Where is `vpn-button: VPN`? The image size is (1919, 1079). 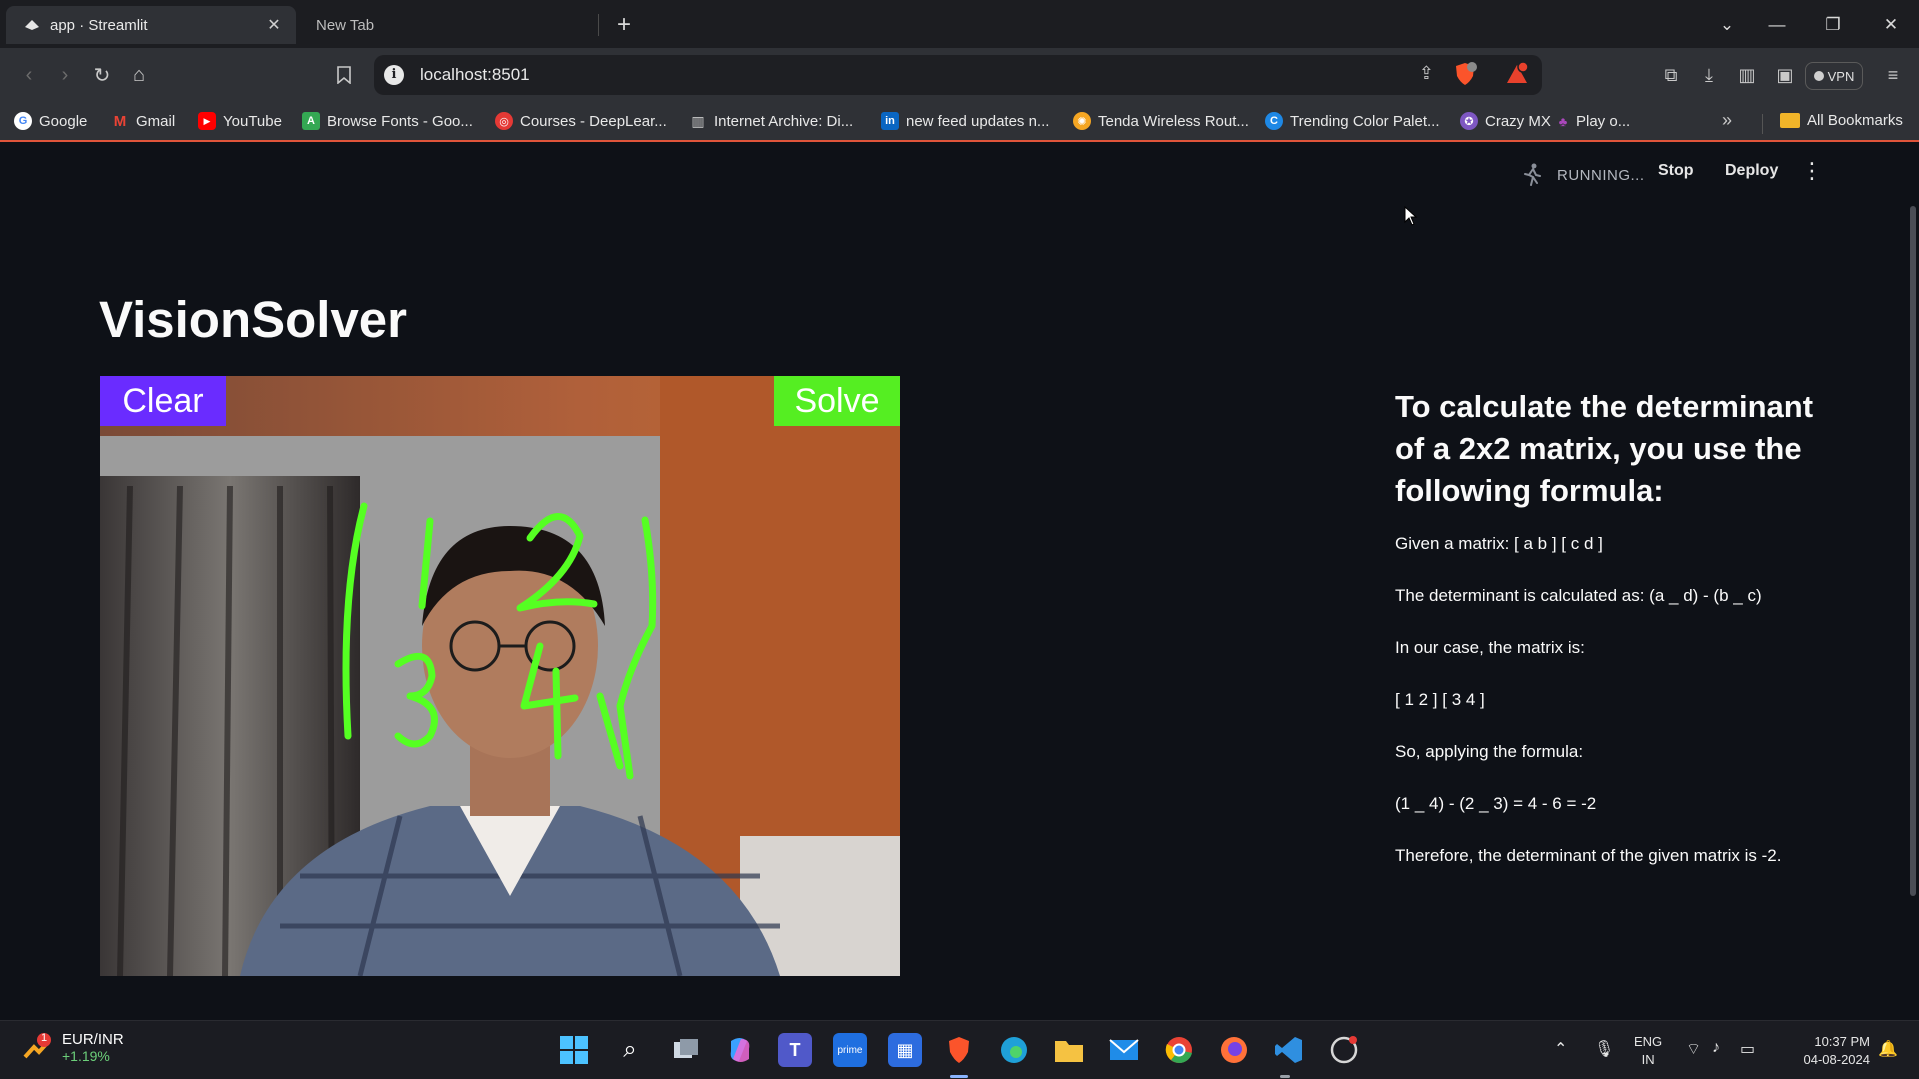 vpn-button: VPN is located at coordinates (1834, 76).